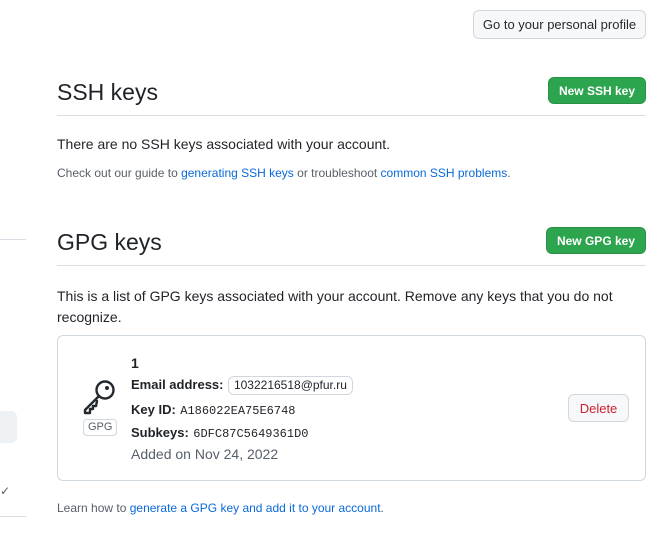 The image size is (672, 543). I want to click on gpg-badge: GPG, so click(100, 427).